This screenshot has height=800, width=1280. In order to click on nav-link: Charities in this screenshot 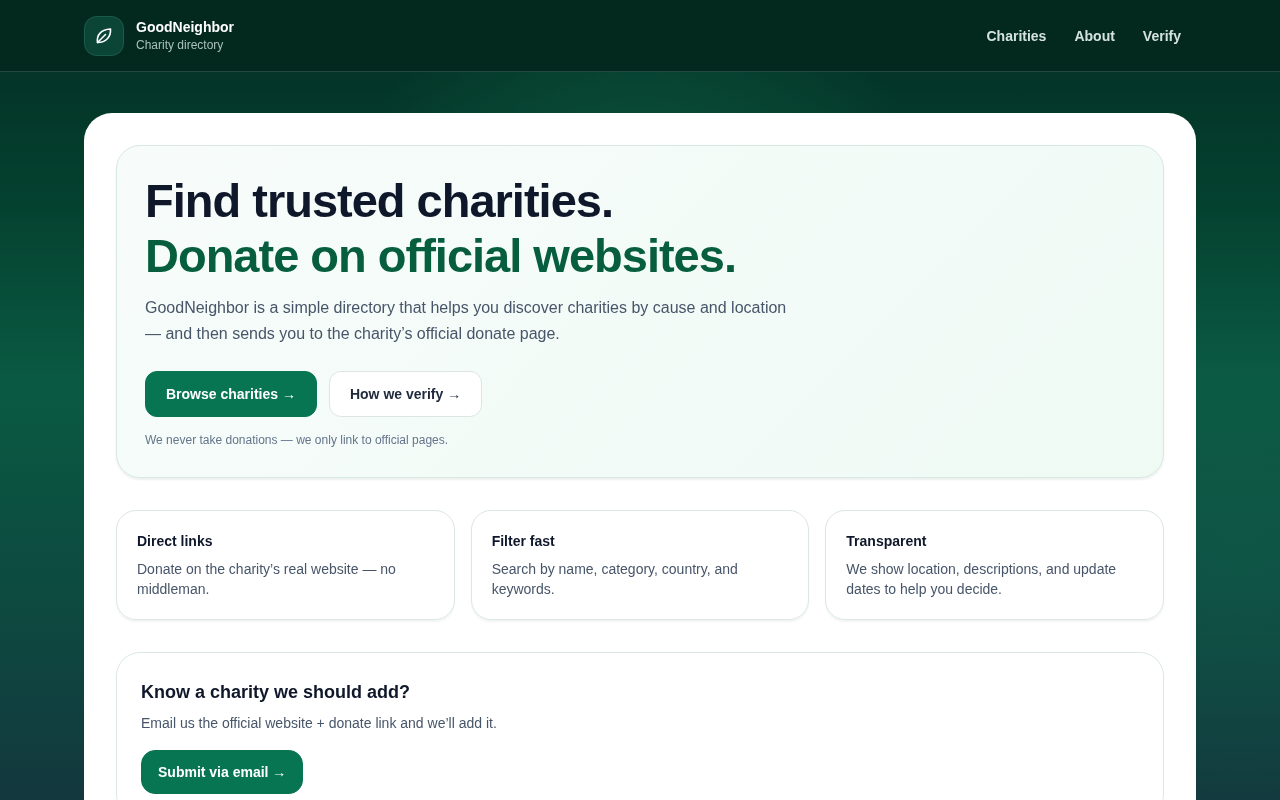, I will do `click(1016, 35)`.